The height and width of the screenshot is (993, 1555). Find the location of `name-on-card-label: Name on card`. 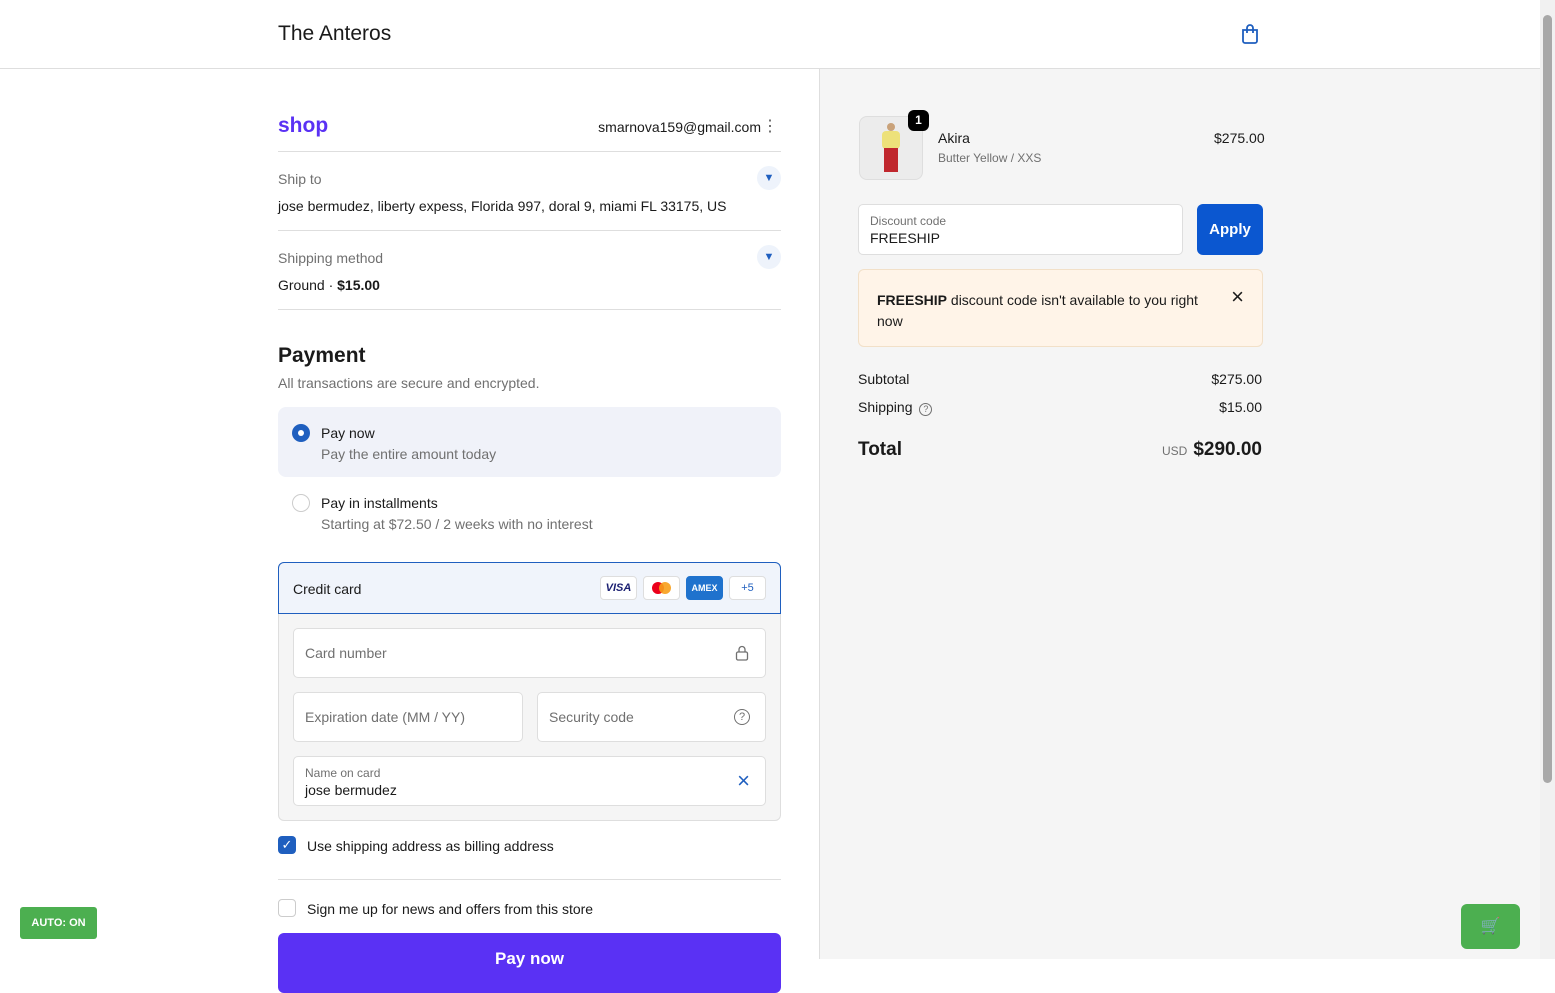

name-on-card-label: Name on card is located at coordinates (343, 773).